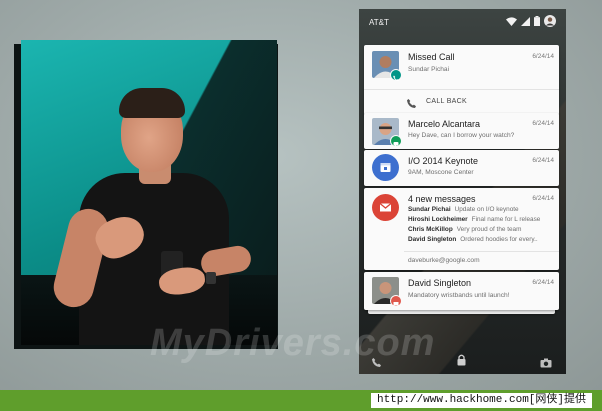 Image resolution: width=602 pixels, height=411 pixels. I want to click on message-subject: Update on I/O keynote, so click(486, 209).